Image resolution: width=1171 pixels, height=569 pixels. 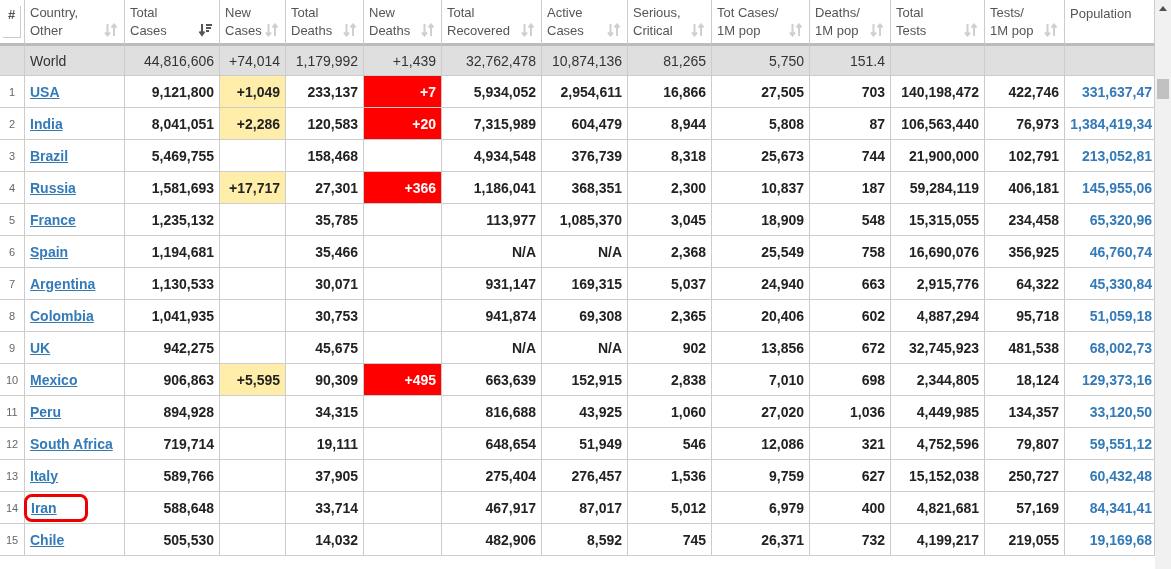 I want to click on table-cell: 106,563,440, so click(x=938, y=124).